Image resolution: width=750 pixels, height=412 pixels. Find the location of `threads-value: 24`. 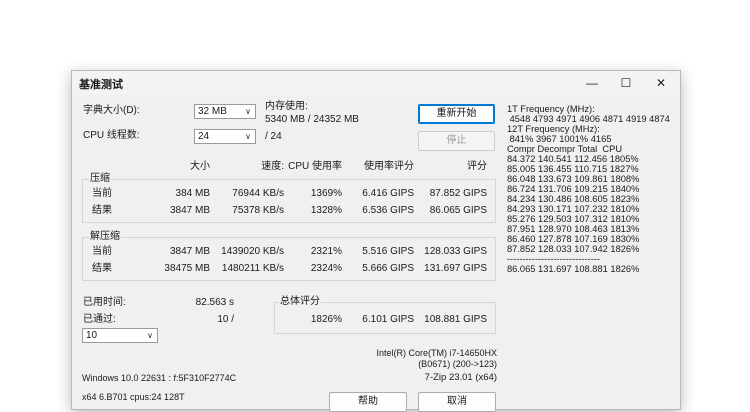

threads-value: 24 is located at coordinates (204, 136).